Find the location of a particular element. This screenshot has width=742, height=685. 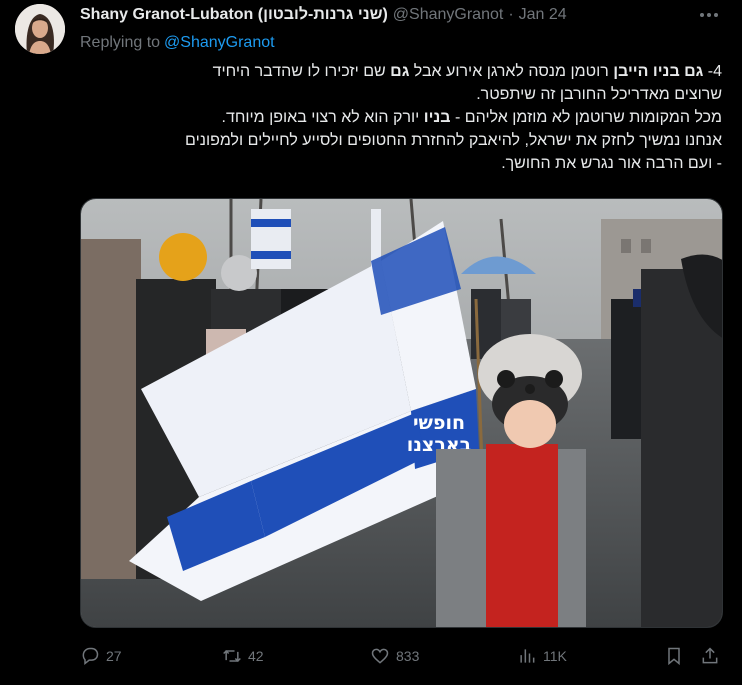

share-button is located at coordinates (710, 656).